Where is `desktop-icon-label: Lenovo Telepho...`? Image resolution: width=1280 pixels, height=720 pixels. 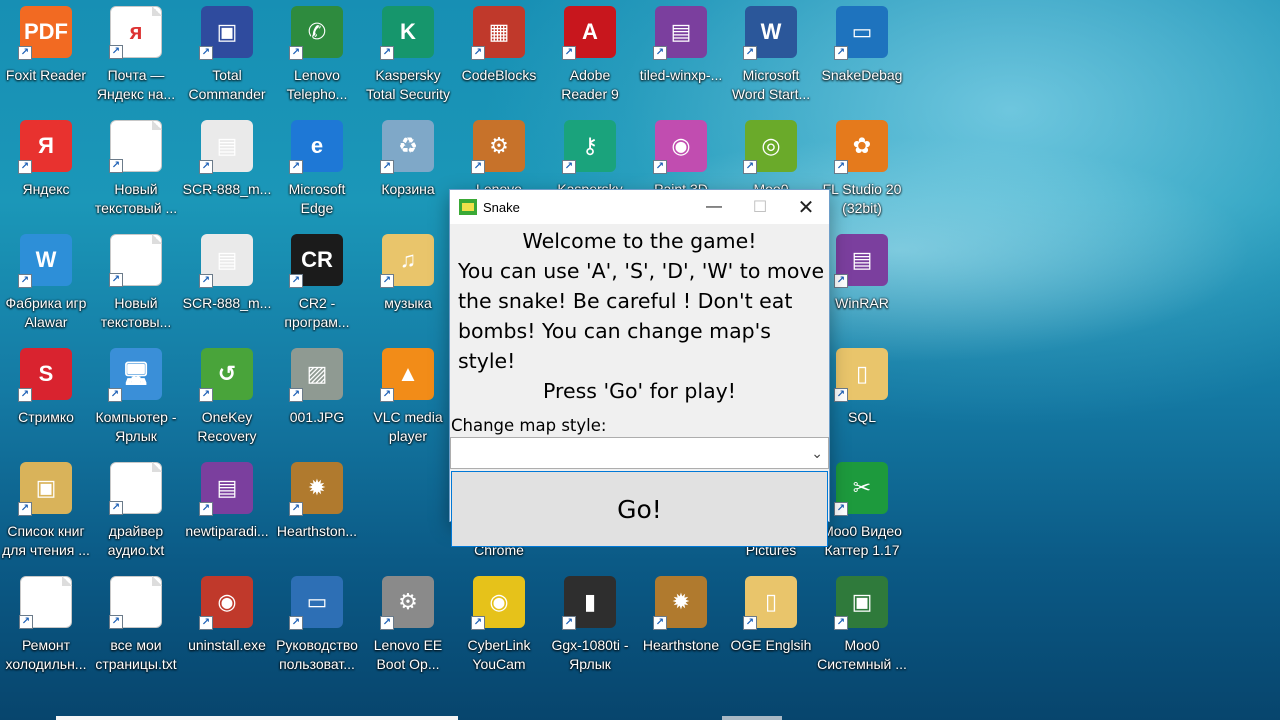
desktop-icon-label: Lenovo Telepho... is located at coordinates (317, 84).